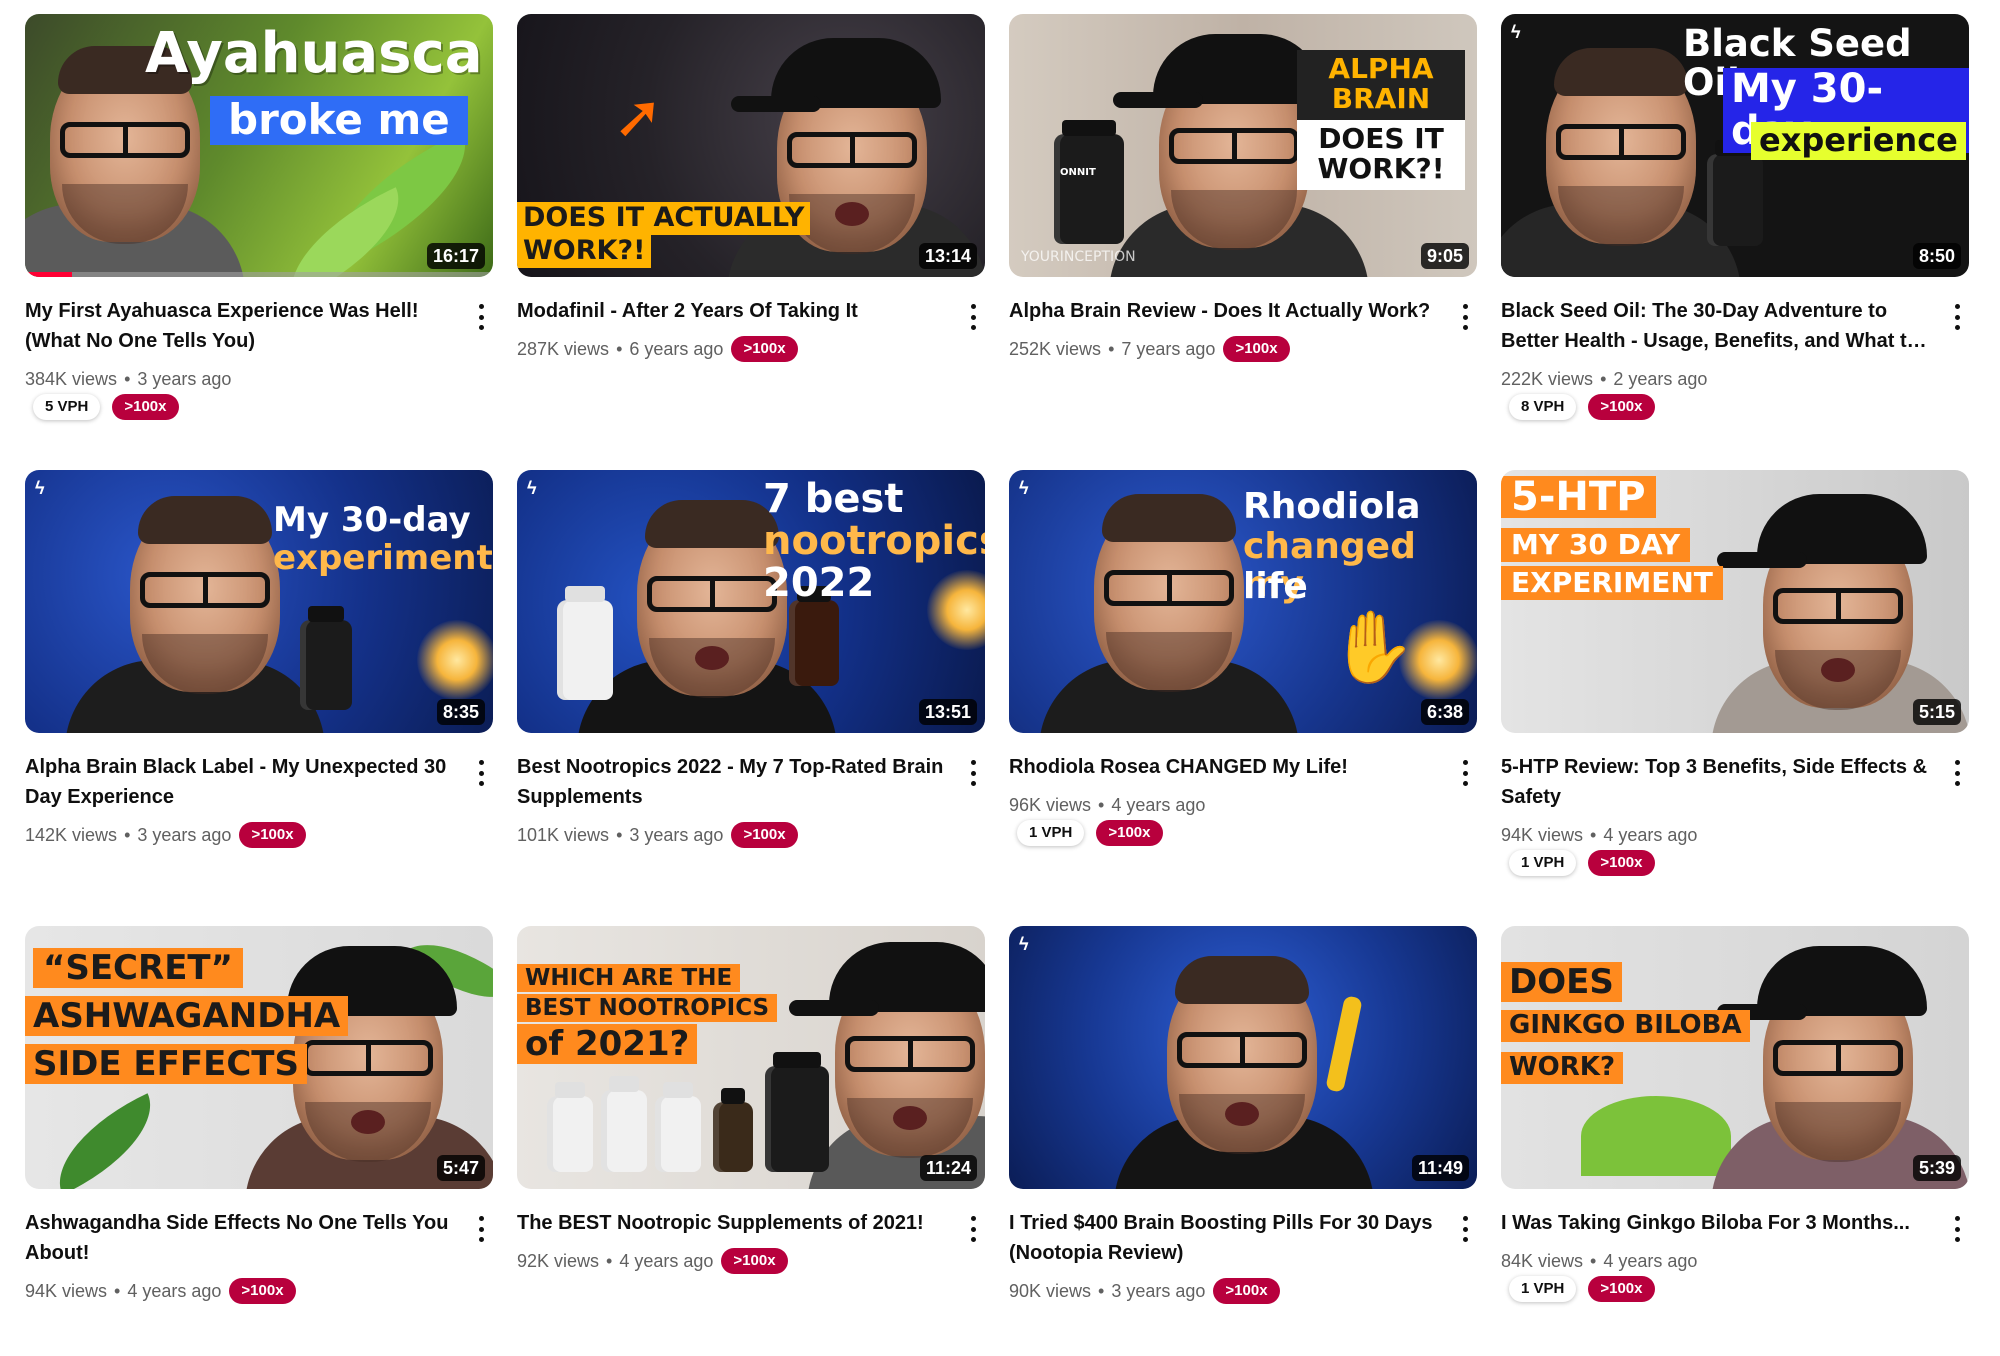  I want to click on video-title: Rhodiola Rosea CHANGED My Life!, so click(1225, 767).